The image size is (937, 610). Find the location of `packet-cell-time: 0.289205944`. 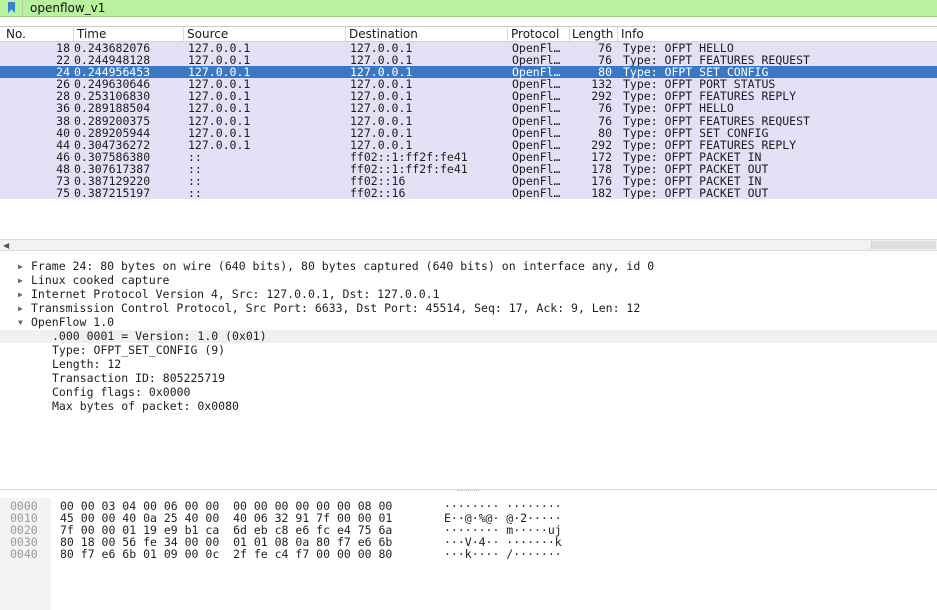

packet-cell-time: 0.289205944 is located at coordinates (112, 132).